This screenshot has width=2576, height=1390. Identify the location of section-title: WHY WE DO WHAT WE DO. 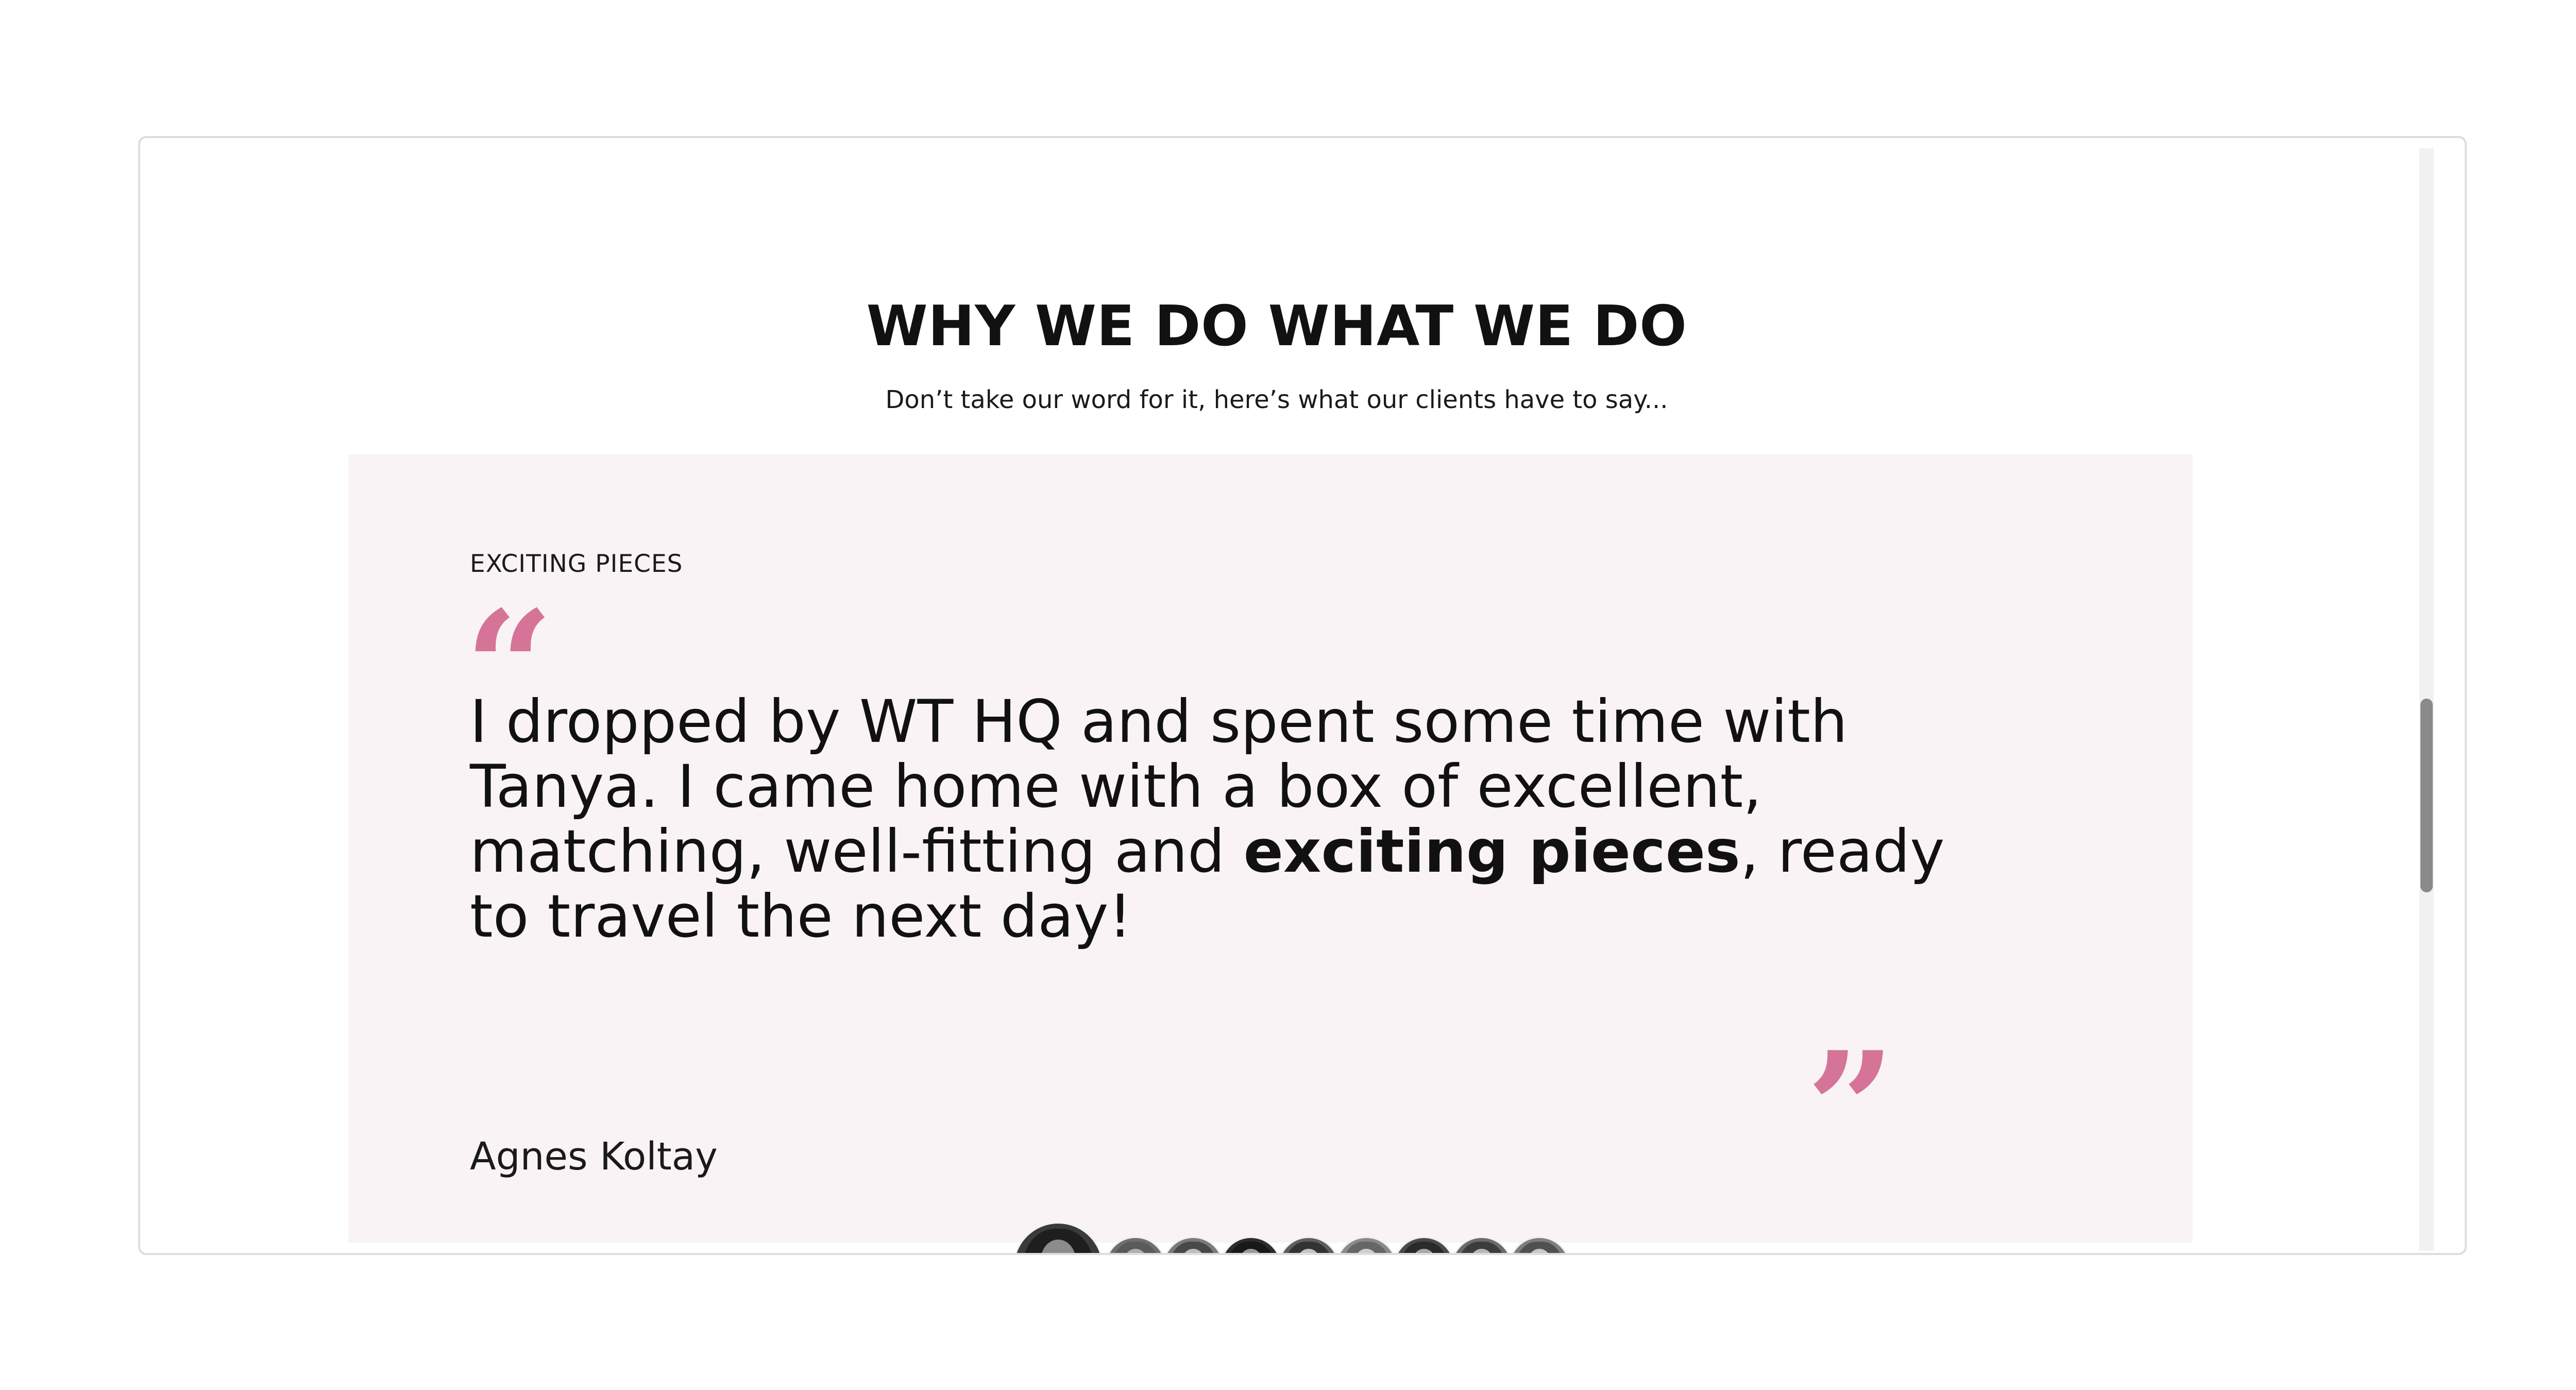
(1276, 327).